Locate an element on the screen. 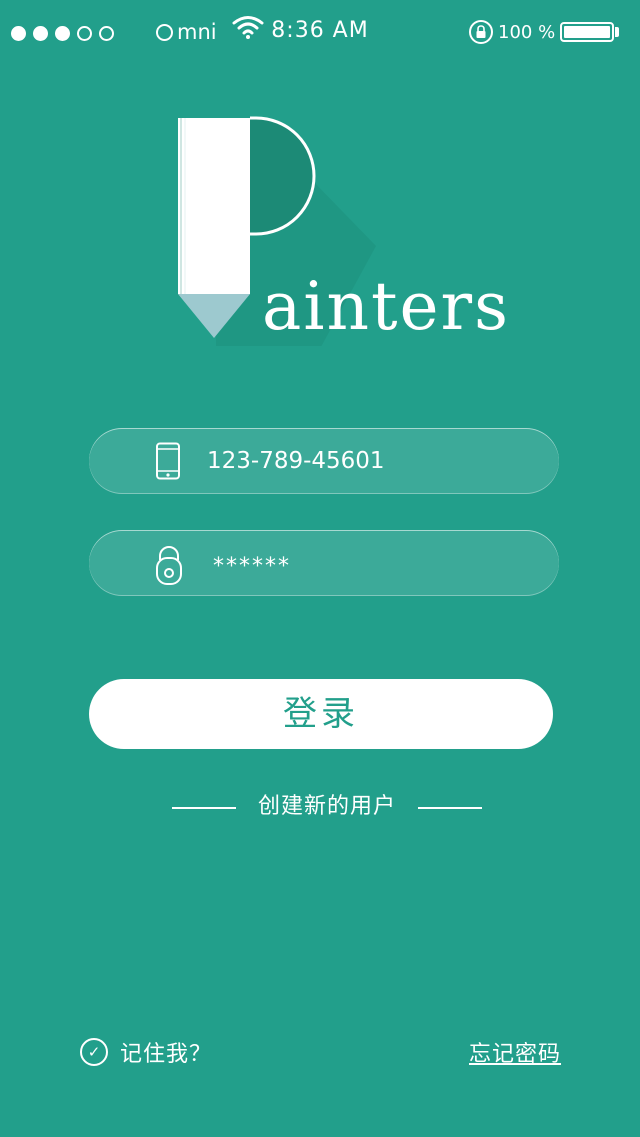  status-bar: mni 8:36 AM 100 % is located at coordinates (320, 33).